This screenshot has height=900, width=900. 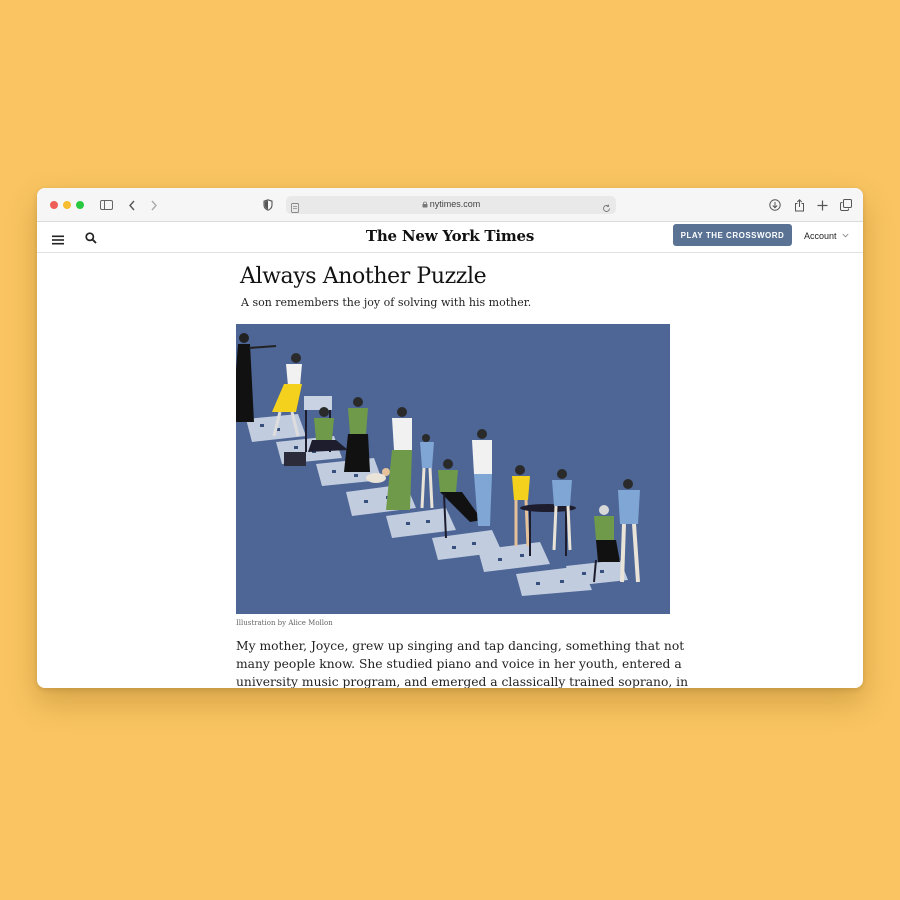 What do you see at coordinates (425, 204) in the screenshot?
I see `lock-icon` at bounding box center [425, 204].